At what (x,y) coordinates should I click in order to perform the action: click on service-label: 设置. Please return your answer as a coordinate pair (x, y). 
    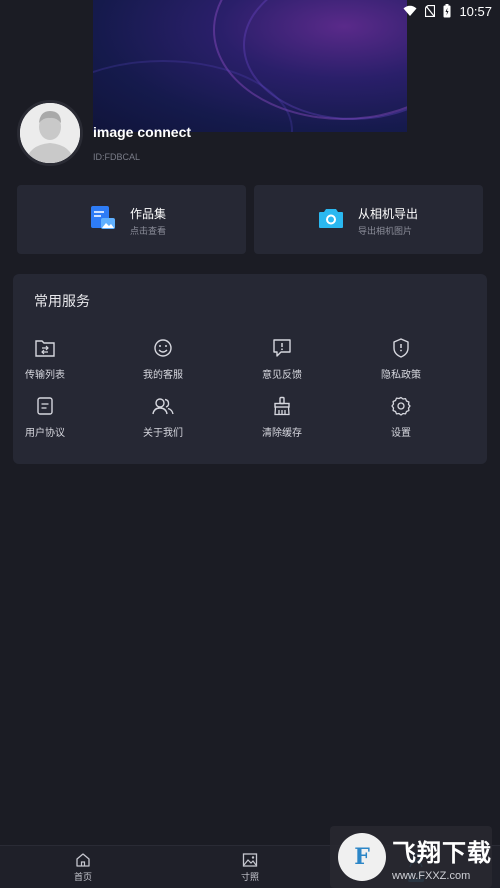
    Looking at the image, I should click on (401, 433).